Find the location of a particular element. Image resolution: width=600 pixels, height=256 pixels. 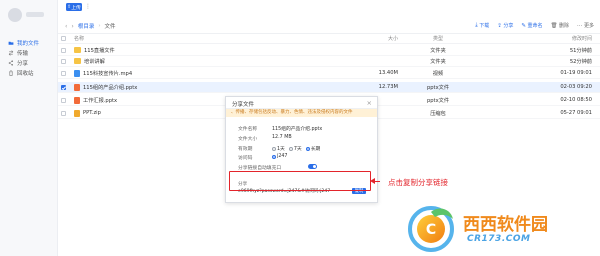

autofill-toggle-wrap is located at coordinates (312, 166).